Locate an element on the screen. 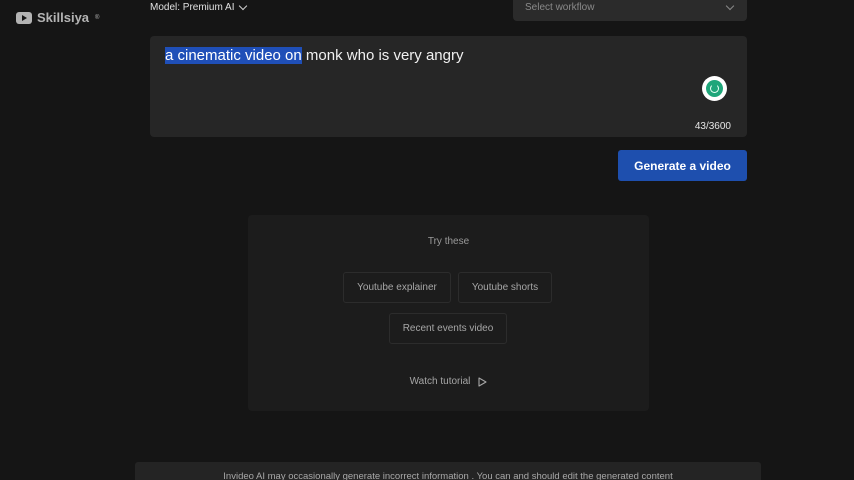 This screenshot has height=480, width=854. suggestion-youtube-shorts: Youtube shorts is located at coordinates (505, 287).